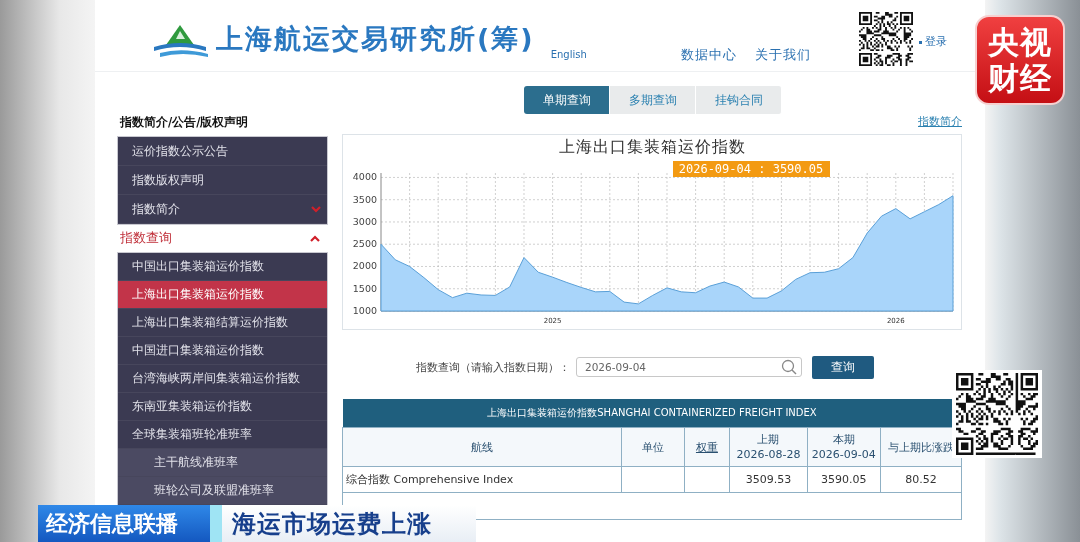 The width and height of the screenshot is (1080, 542). What do you see at coordinates (364, 310) in the screenshot?
I see `axis-tick-label: 1000` at bounding box center [364, 310].